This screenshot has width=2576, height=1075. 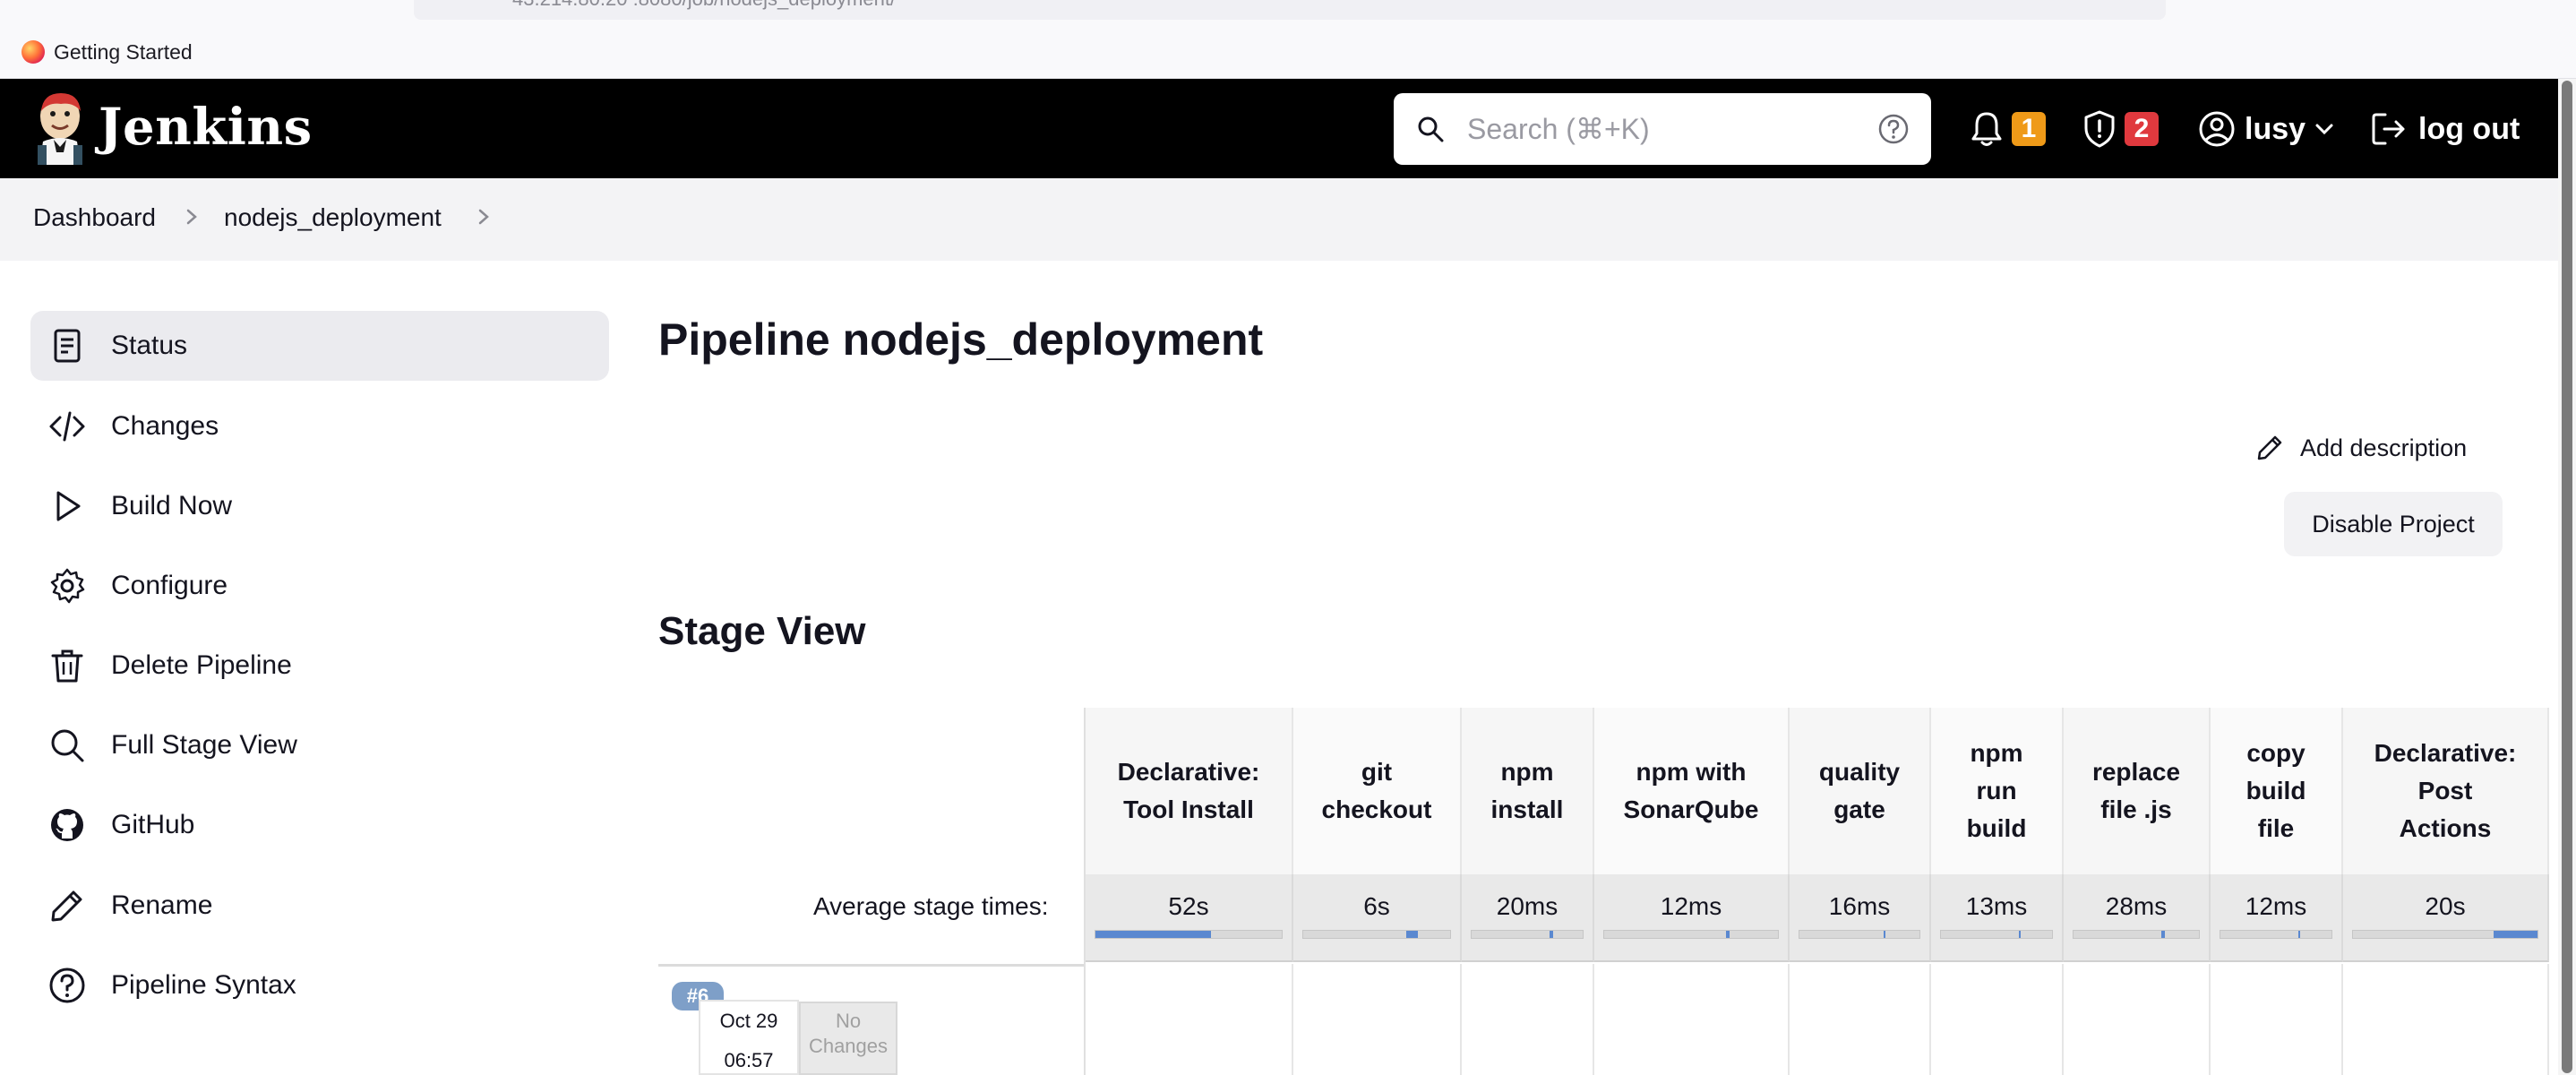 I want to click on sidebar-item-changes: Changes, so click(x=319, y=426).